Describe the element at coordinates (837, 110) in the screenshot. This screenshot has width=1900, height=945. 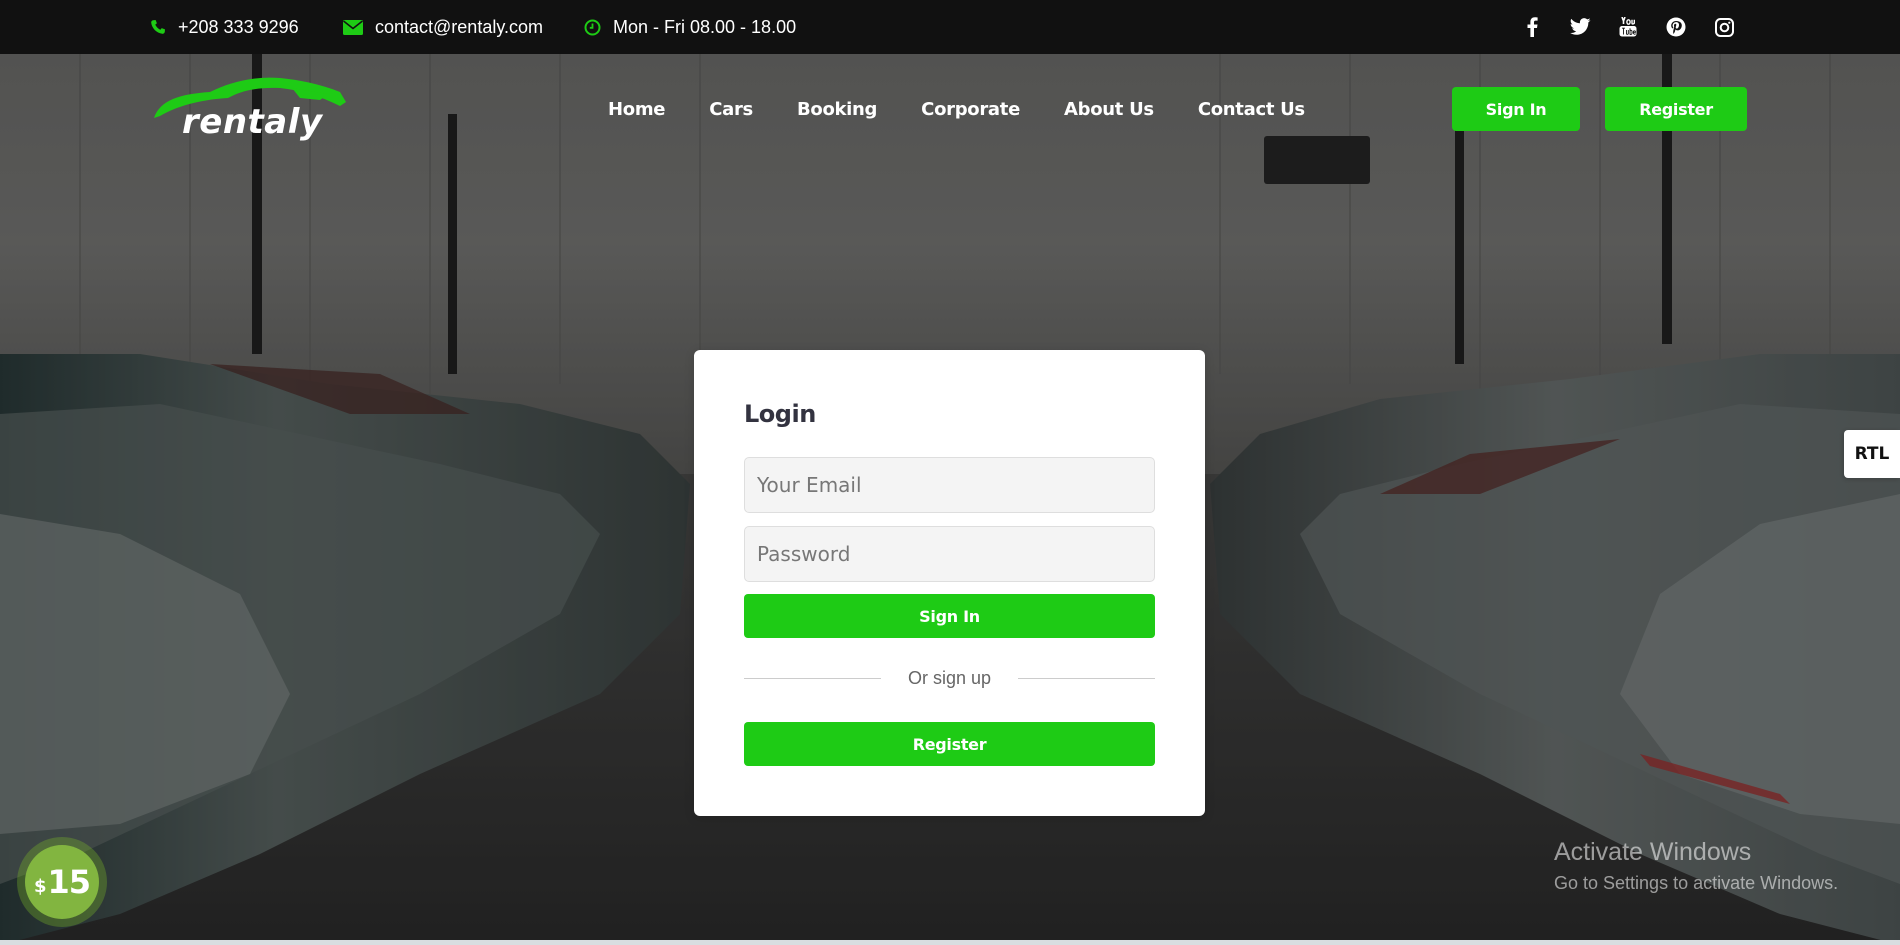
I see `nav-booking: Booking` at that location.